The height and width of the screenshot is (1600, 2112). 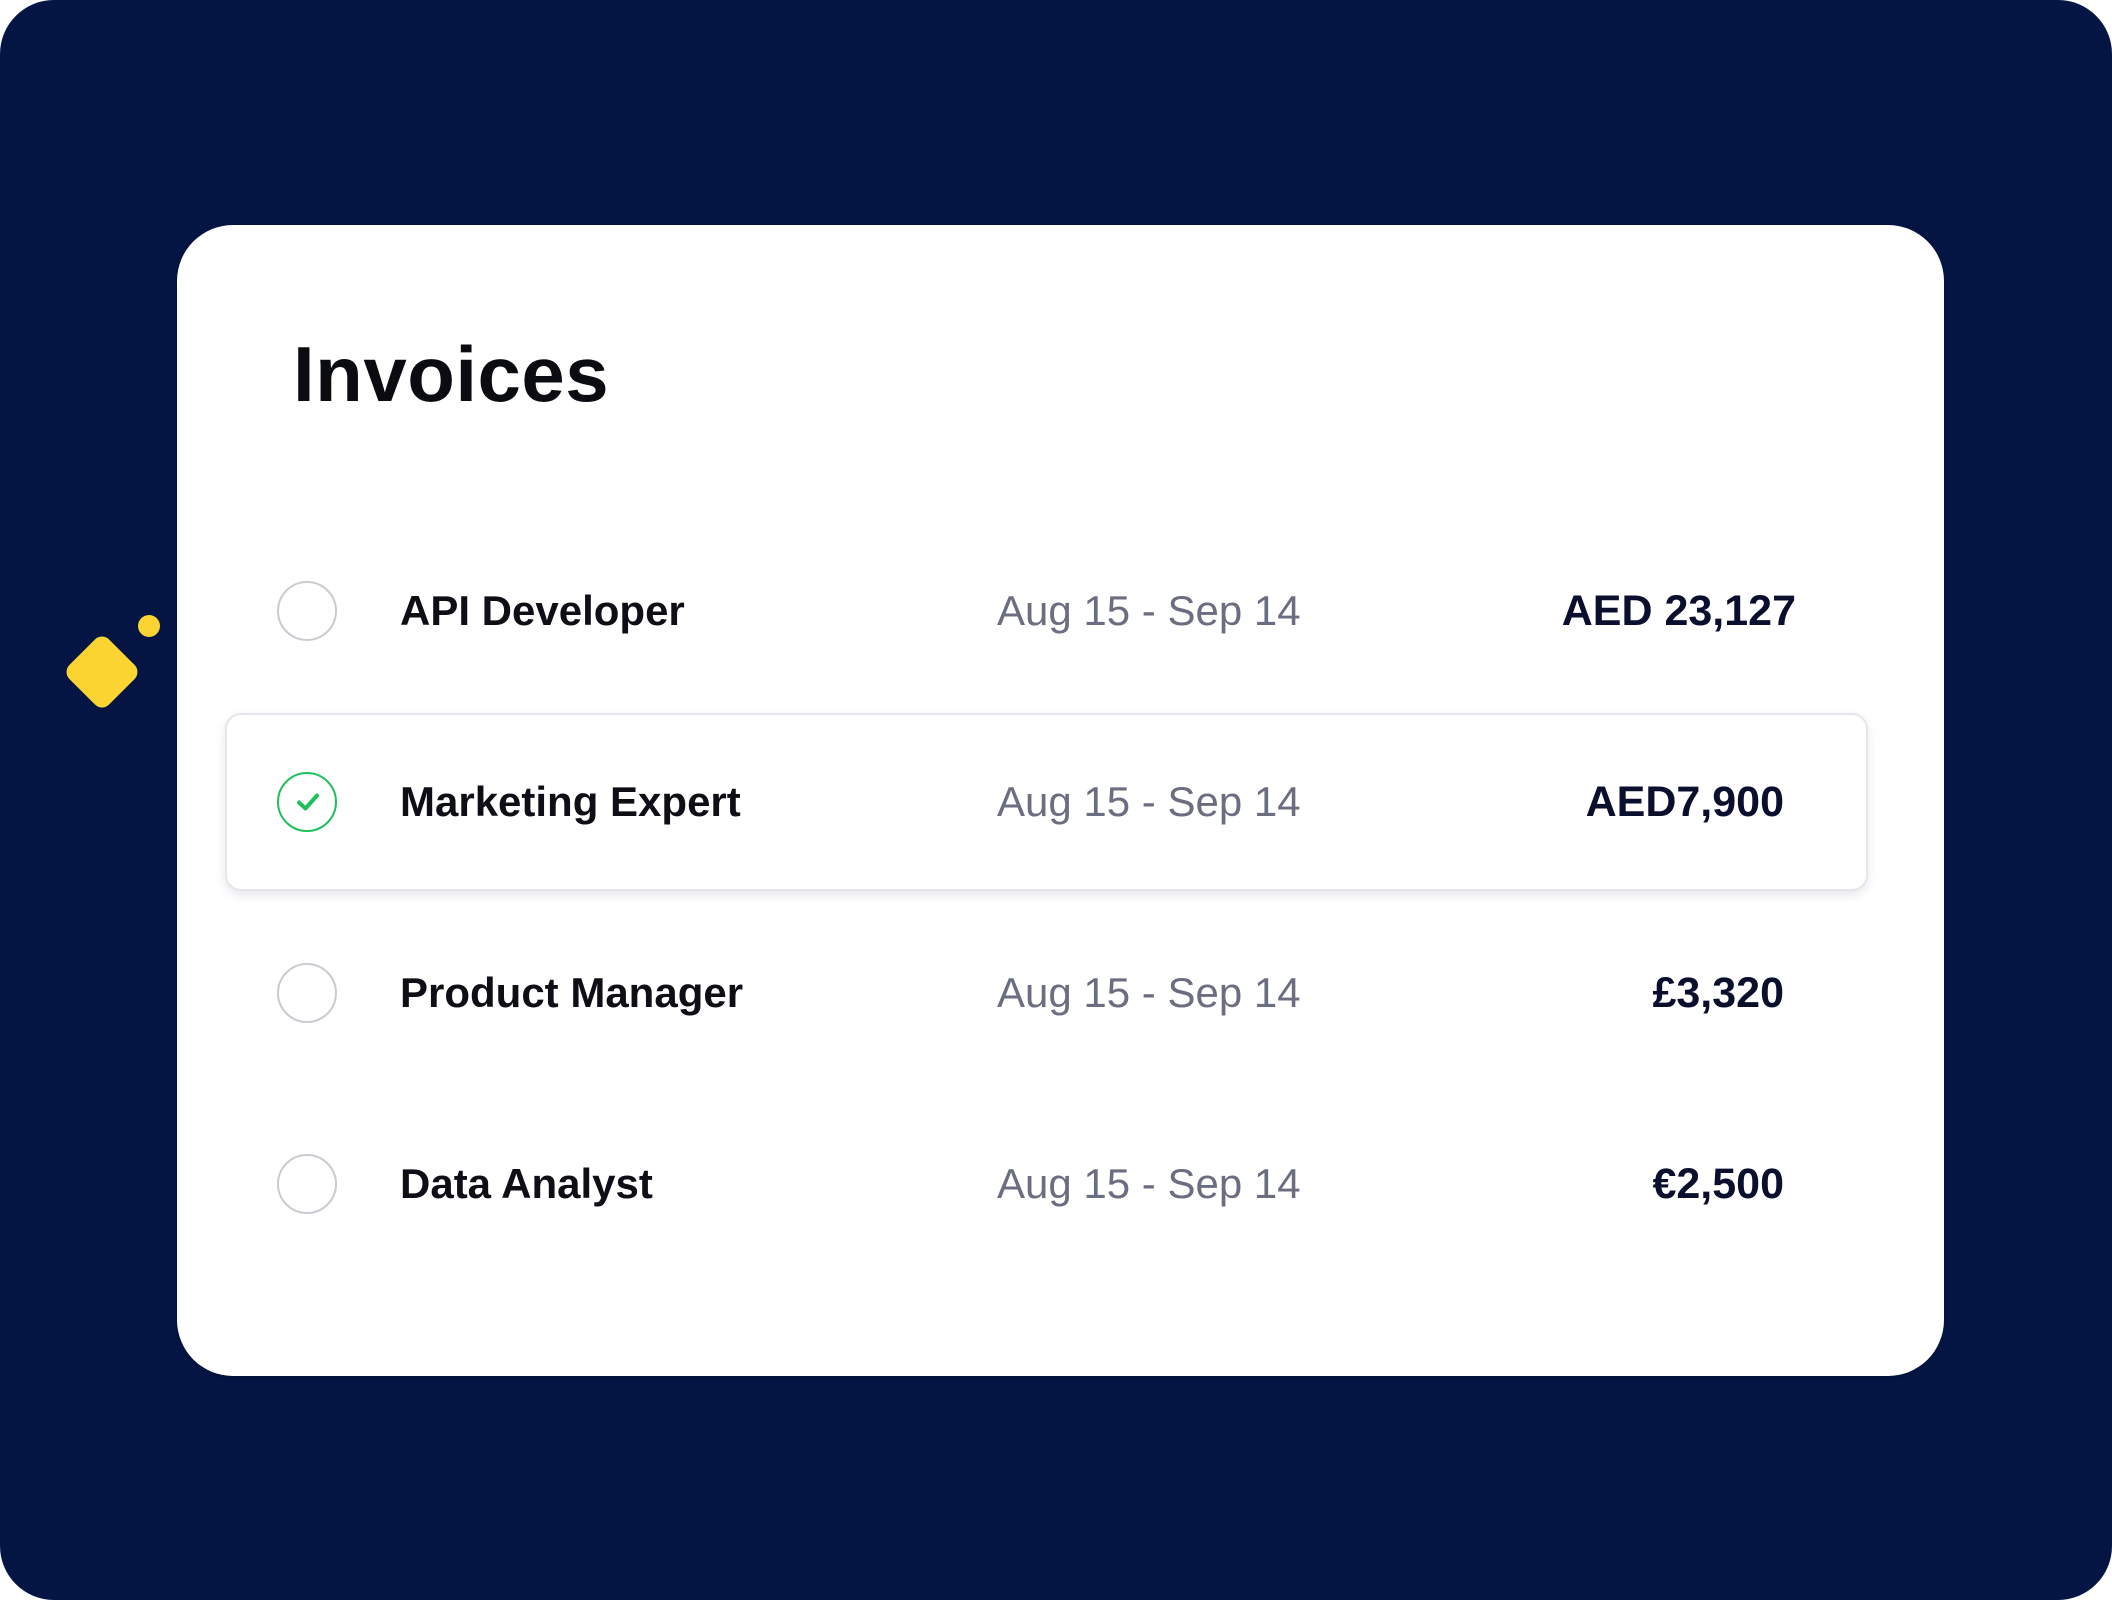 I want to click on invoice-amount: €2,500, so click(x=1718, y=1184).